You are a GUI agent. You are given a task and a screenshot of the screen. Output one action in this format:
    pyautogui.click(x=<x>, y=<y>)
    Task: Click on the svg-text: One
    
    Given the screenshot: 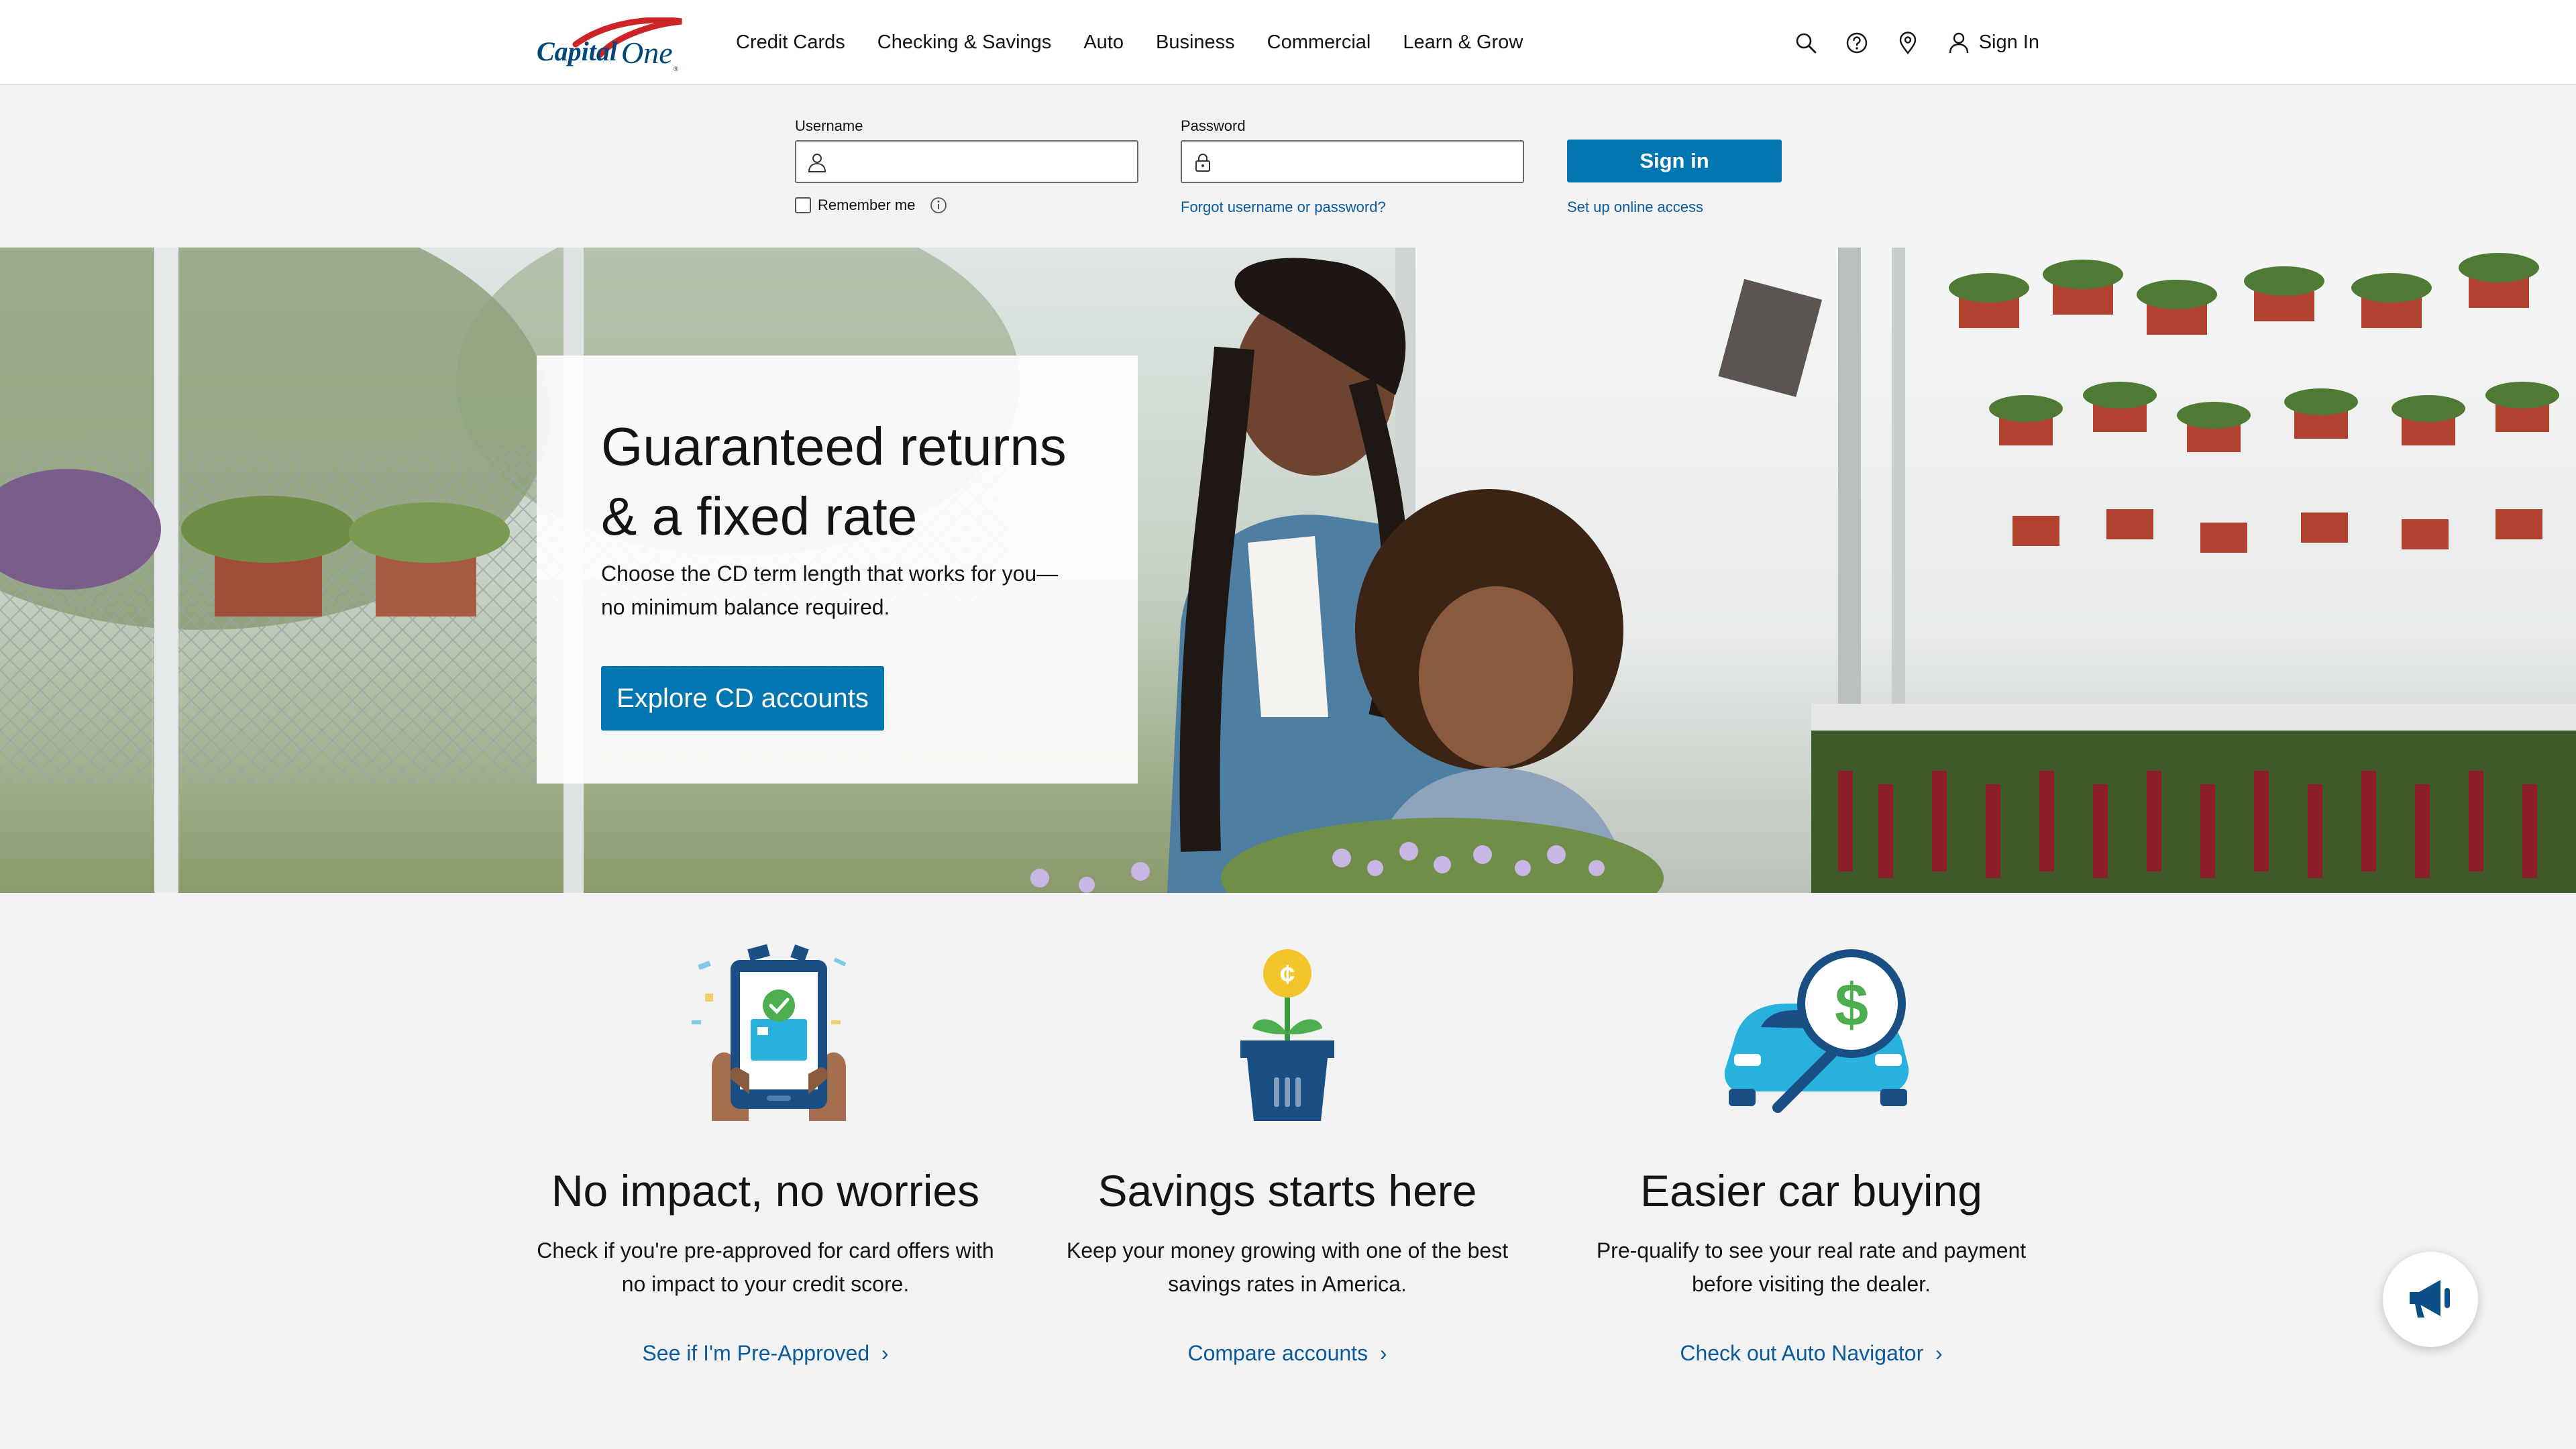 What is the action you would take?
    pyautogui.click(x=647, y=53)
    